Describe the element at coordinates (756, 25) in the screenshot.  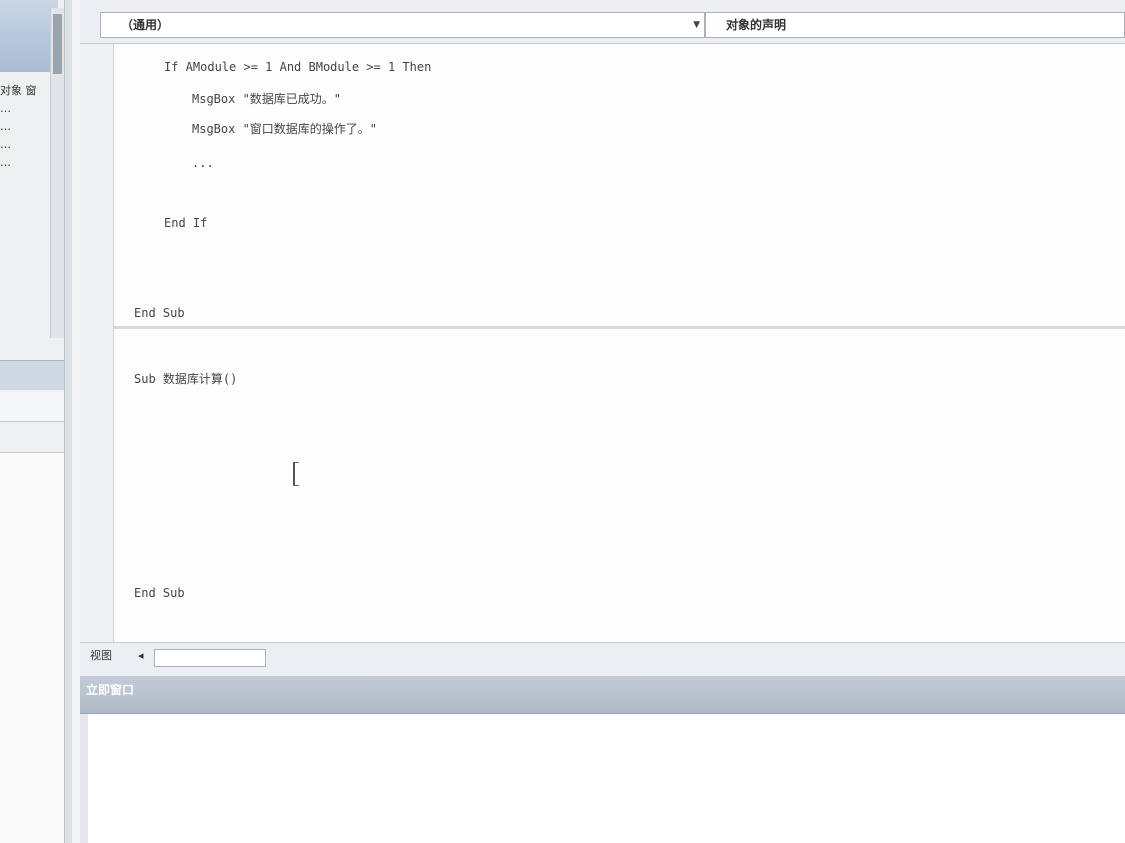
I see `procedure-combo-value: 对象的声明` at that location.